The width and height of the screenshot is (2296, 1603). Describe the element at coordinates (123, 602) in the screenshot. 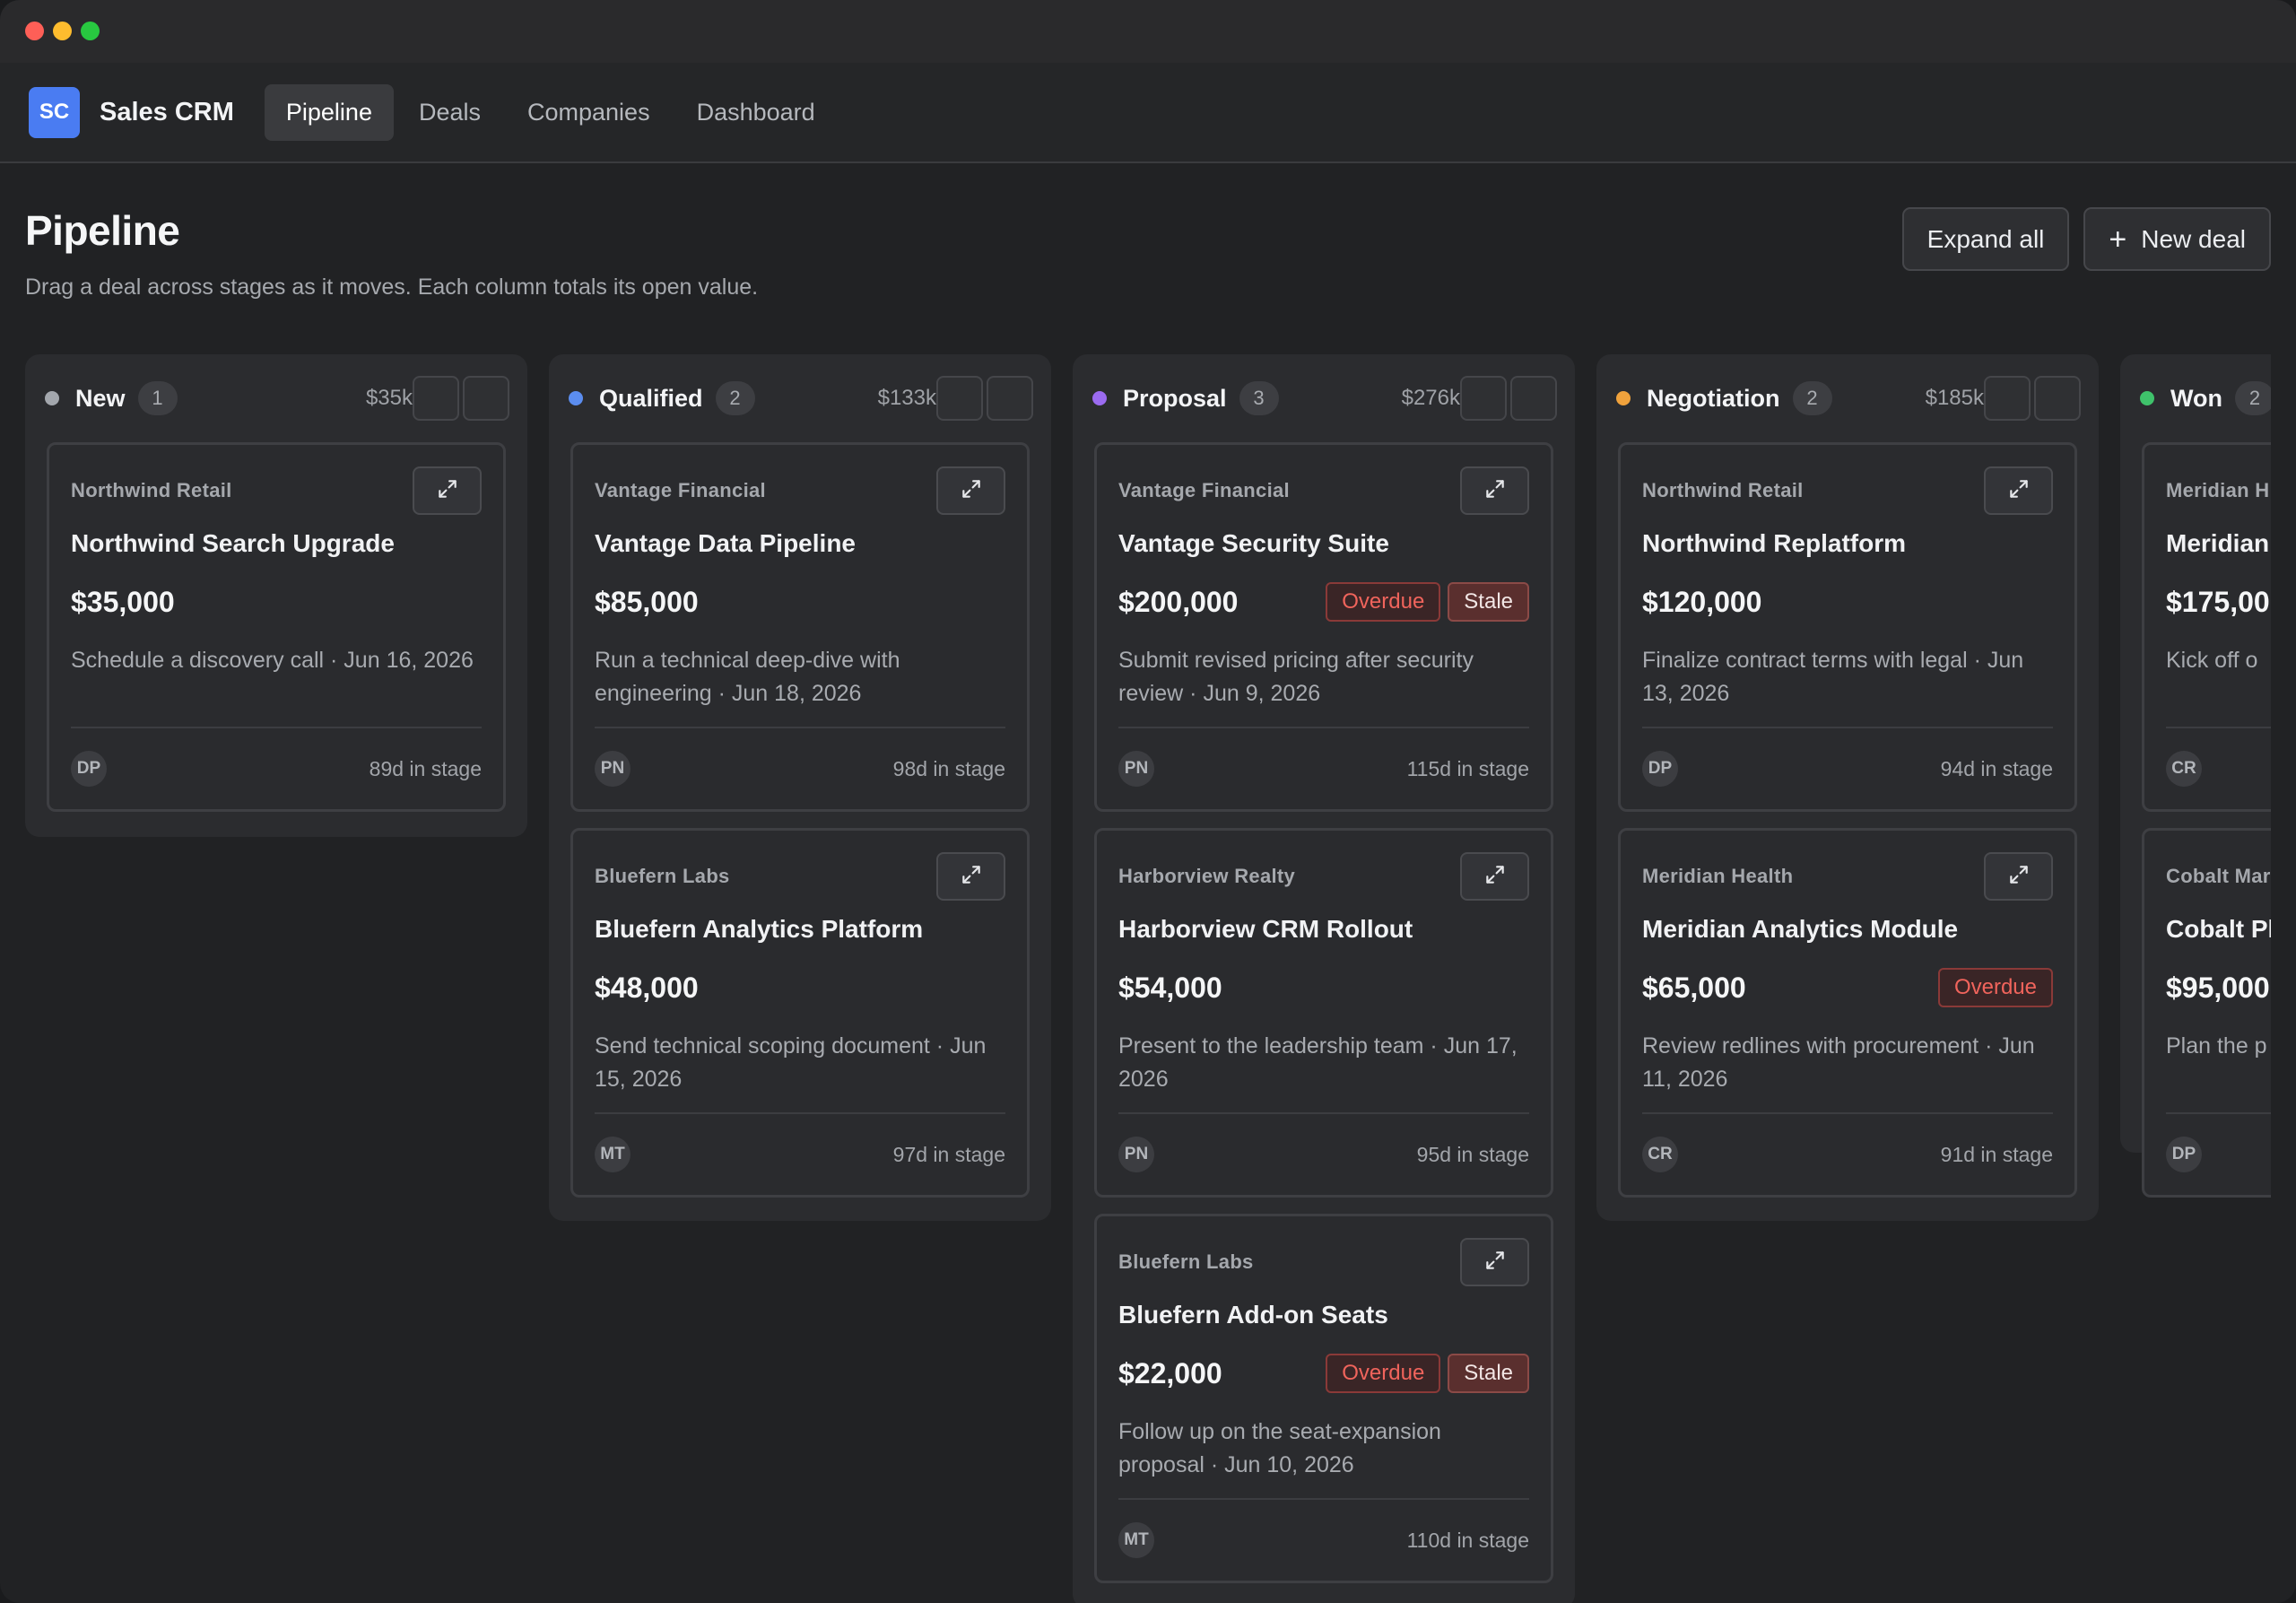

I see `deal-amount: $35,000` at that location.